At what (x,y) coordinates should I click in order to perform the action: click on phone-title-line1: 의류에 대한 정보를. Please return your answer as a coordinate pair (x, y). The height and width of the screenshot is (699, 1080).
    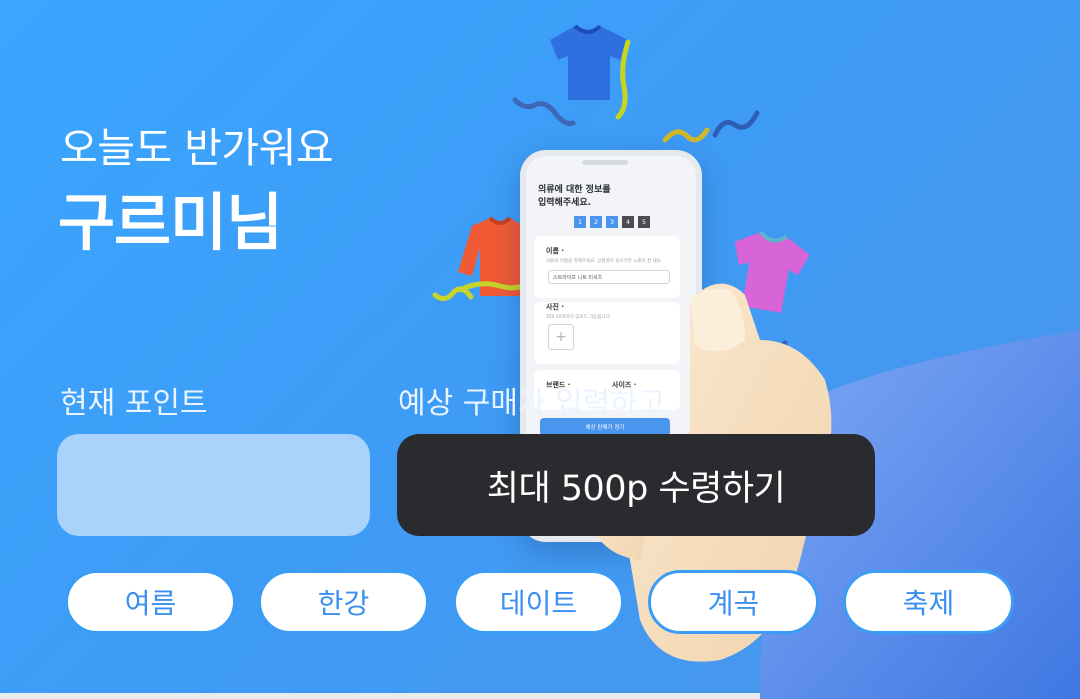
    Looking at the image, I should click on (574, 190).